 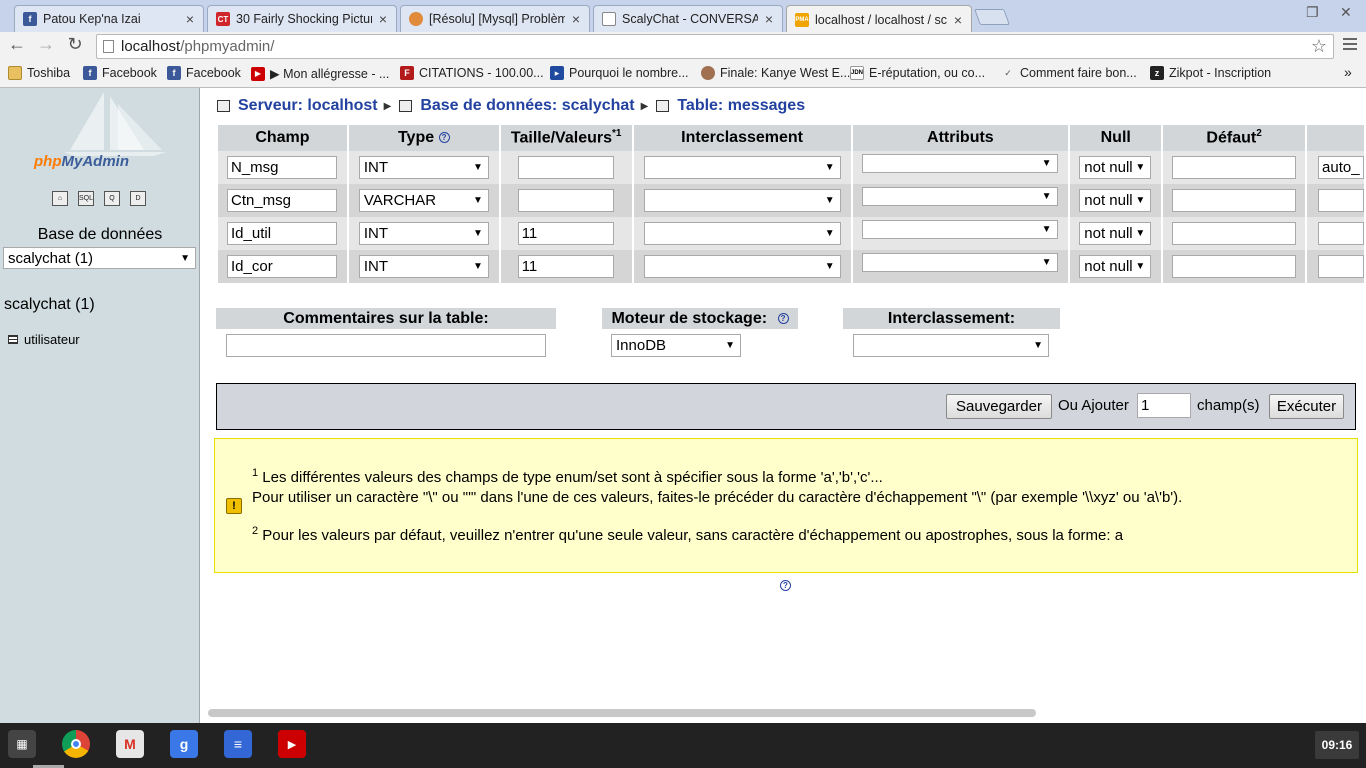 I want to click on field-name-input: Ctn_msg, so click(x=282, y=200).